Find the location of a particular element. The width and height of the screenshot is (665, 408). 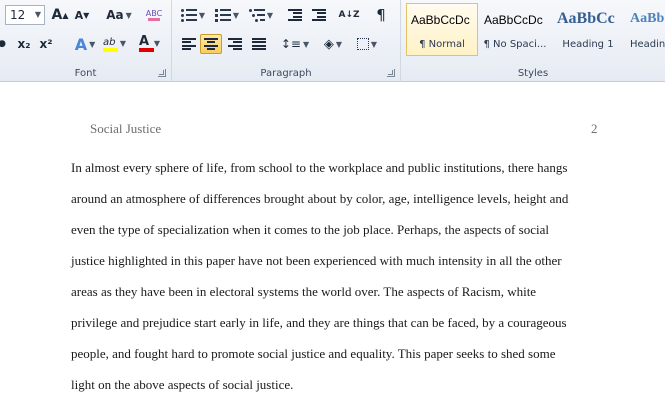

style-heading-2: AaBb Headin is located at coordinates (645, 29).